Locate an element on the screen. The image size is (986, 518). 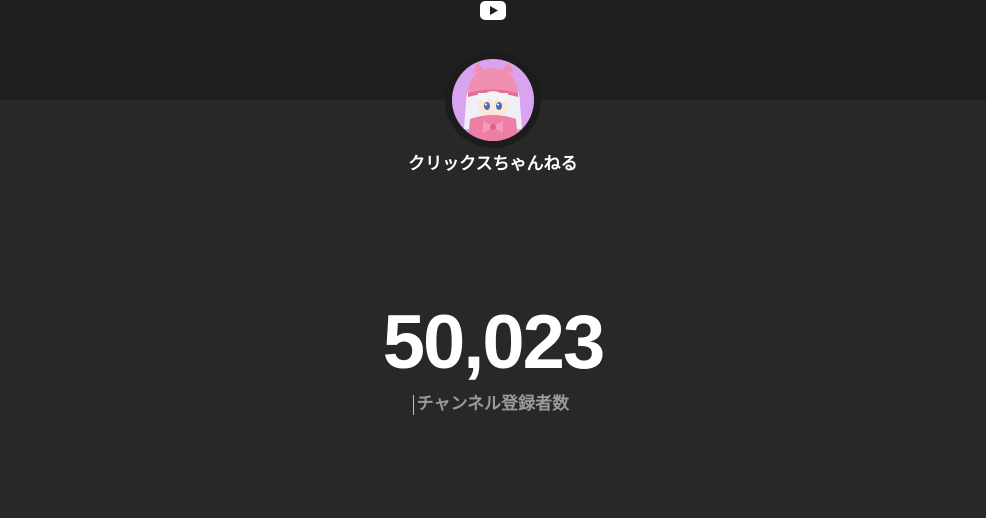
channel-avatar is located at coordinates (493, 100).